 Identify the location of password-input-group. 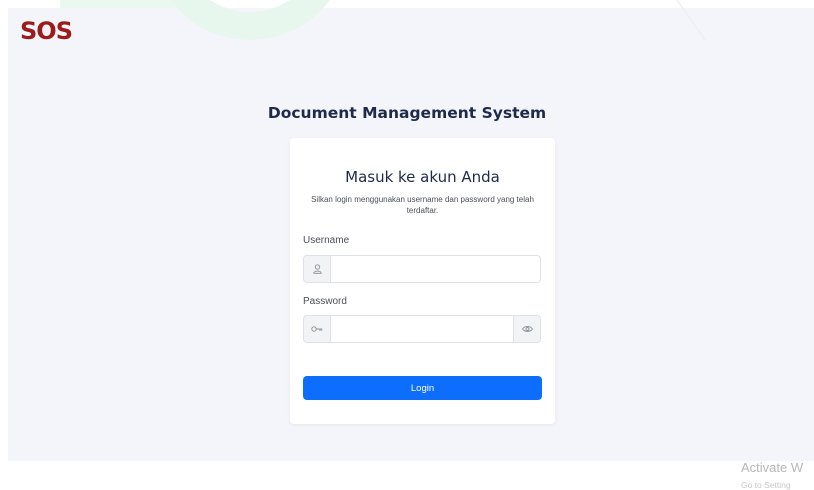
(422, 329).